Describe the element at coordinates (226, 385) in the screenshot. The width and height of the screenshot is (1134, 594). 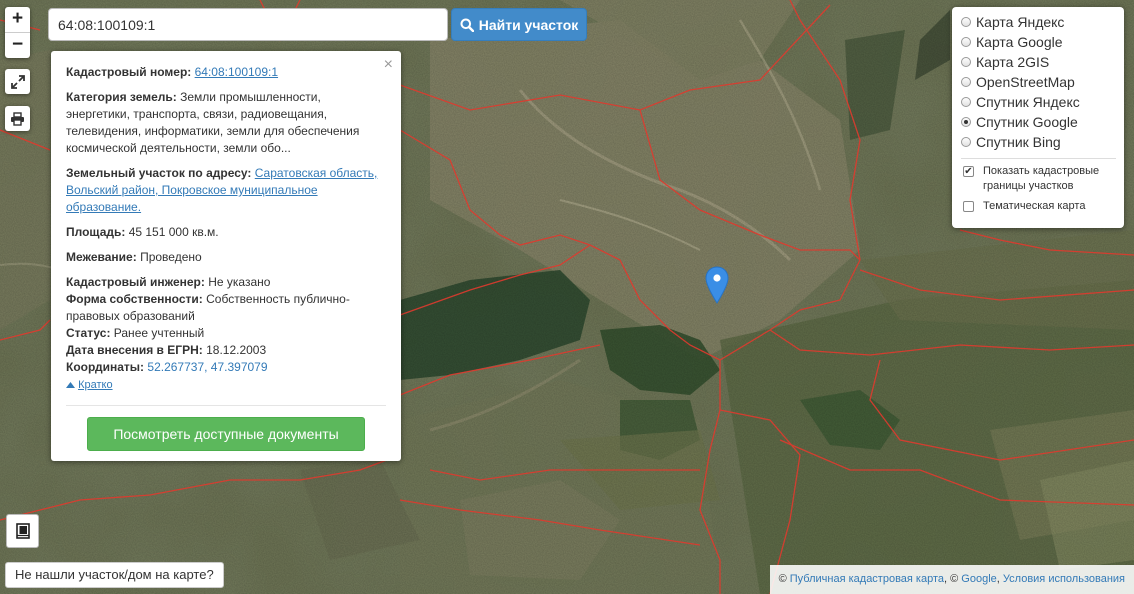
I see `collapse-toggle: Кратко` at that location.